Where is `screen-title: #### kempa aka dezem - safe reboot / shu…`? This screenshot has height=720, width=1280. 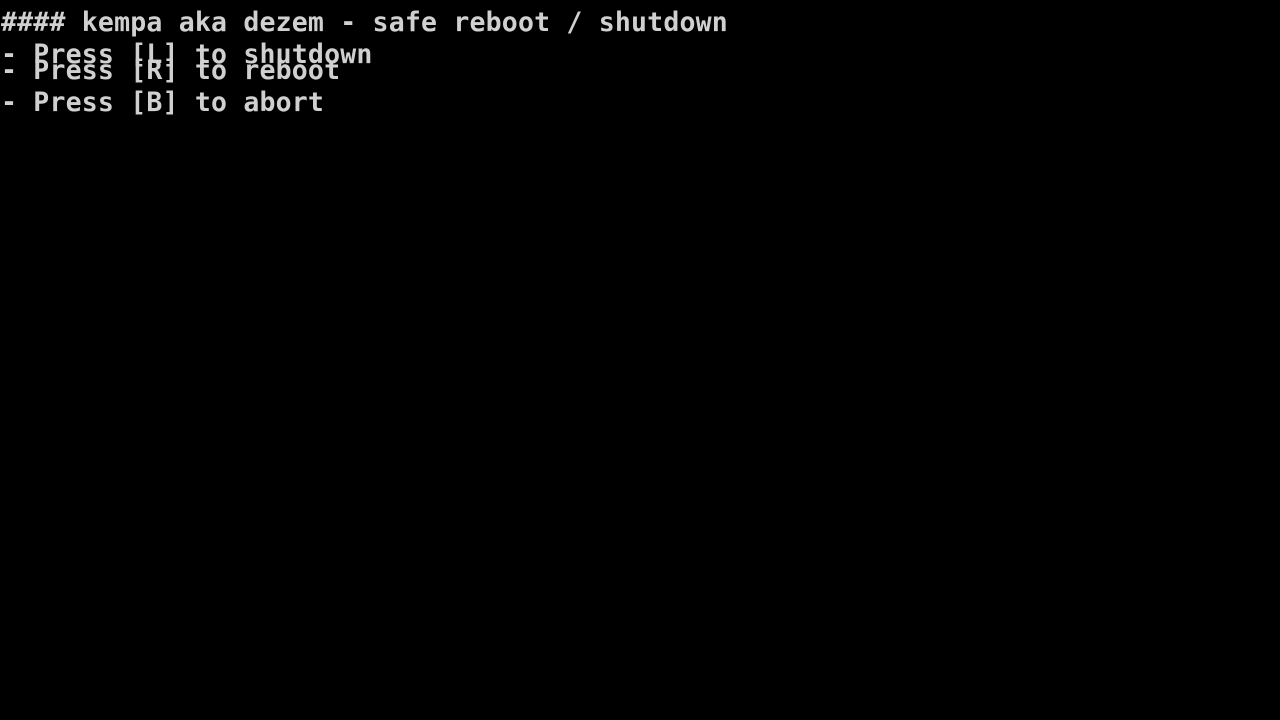 screen-title: #### kempa aka dezem - safe reboot / shu… is located at coordinates (364, 22).